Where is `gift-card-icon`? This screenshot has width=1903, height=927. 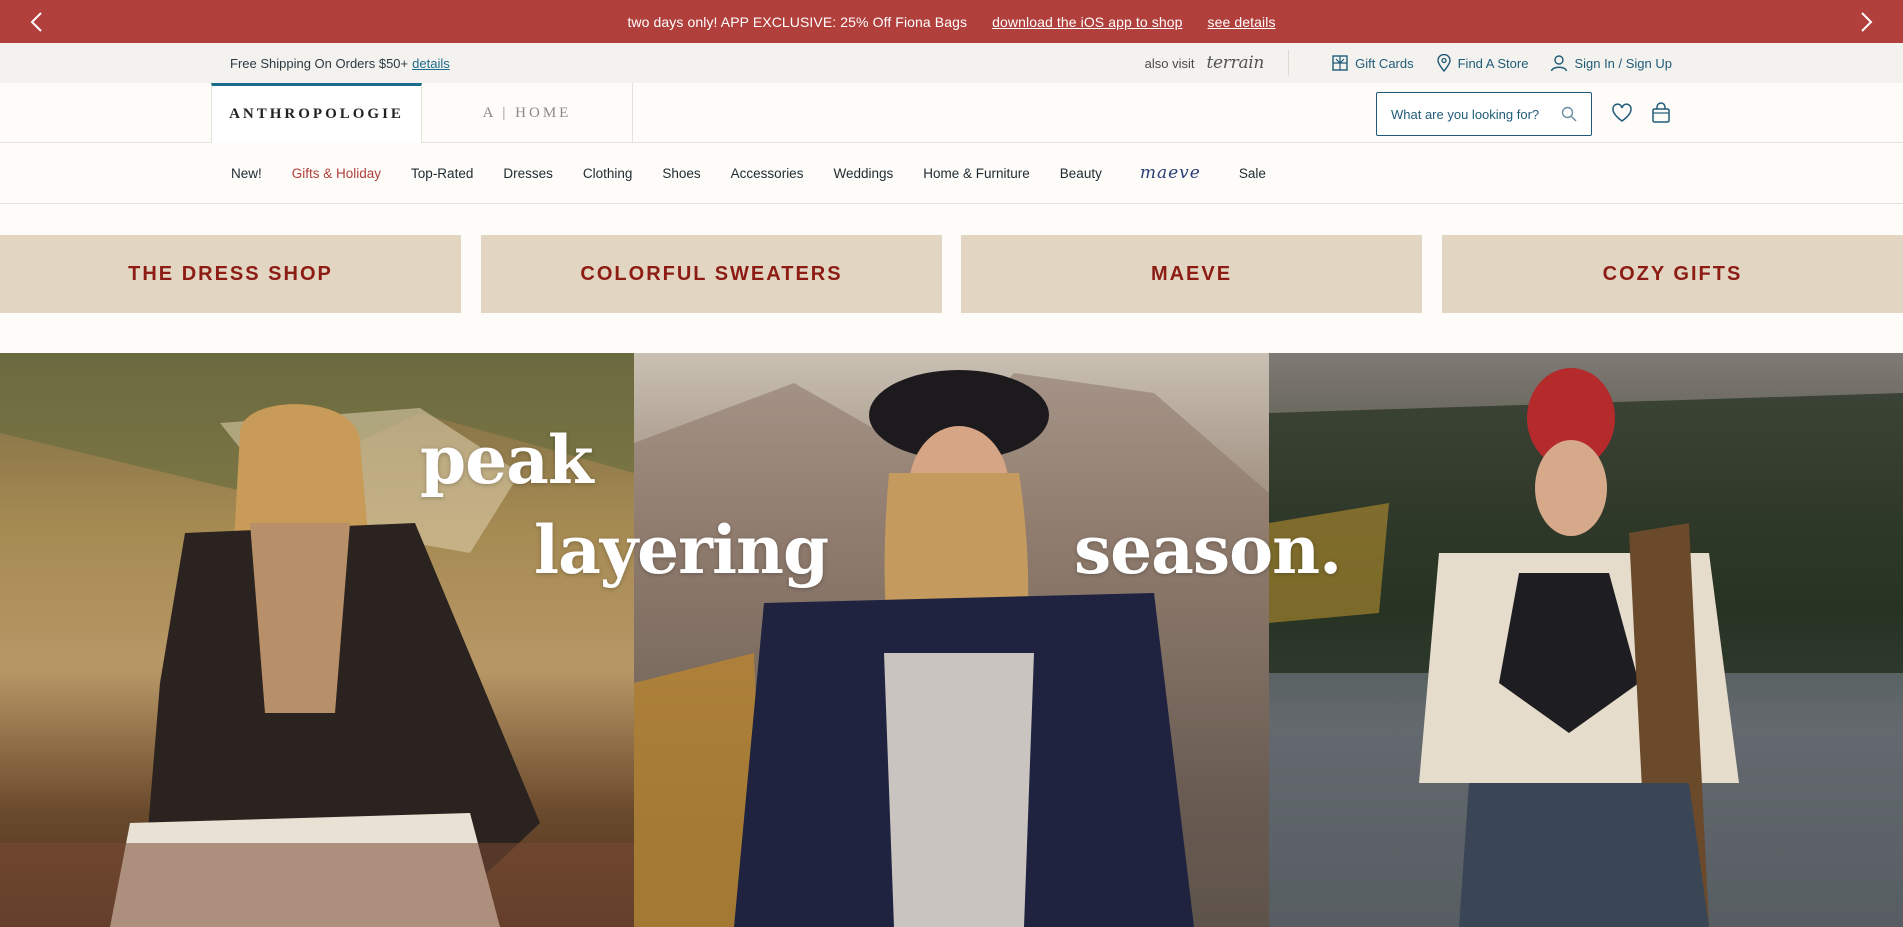 gift-card-icon is located at coordinates (1340, 63).